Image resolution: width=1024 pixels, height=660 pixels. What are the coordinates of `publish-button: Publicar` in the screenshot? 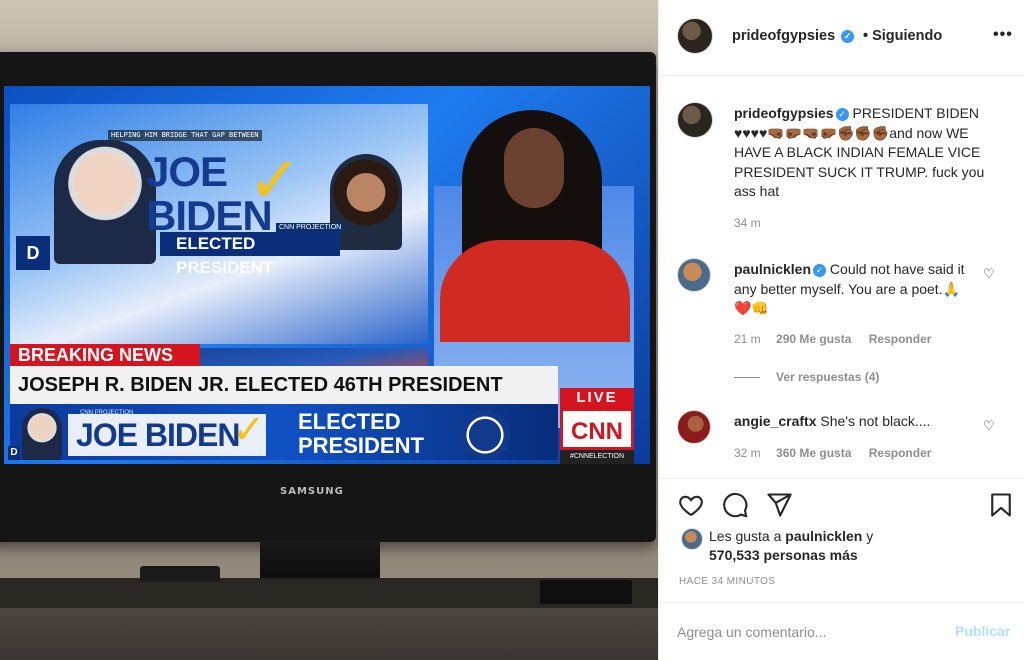 It's located at (982, 631).